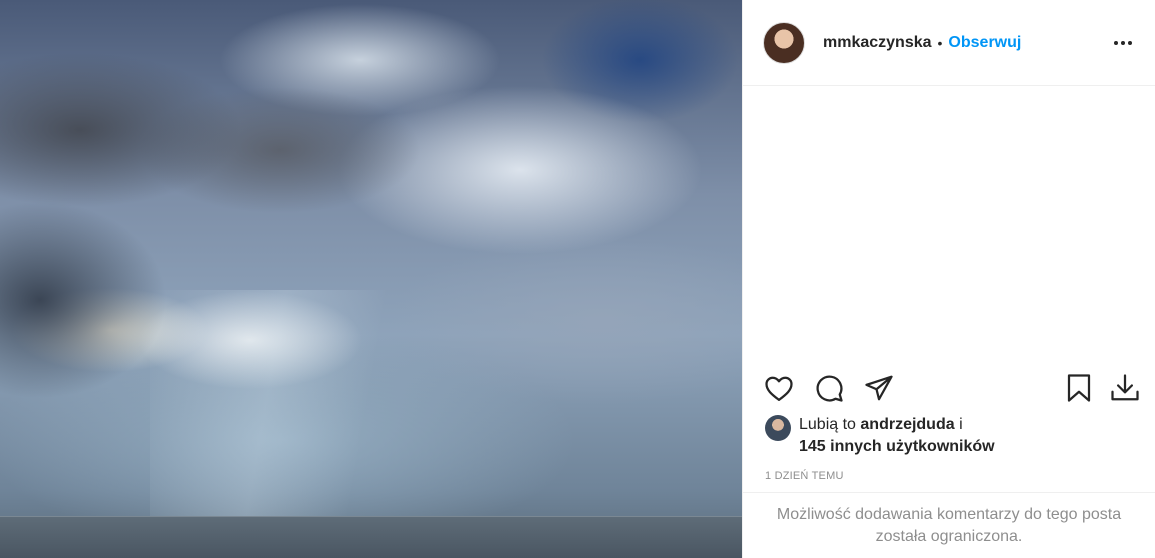 The height and width of the screenshot is (558, 1155). I want to click on bookmark-icon, so click(1079, 388).